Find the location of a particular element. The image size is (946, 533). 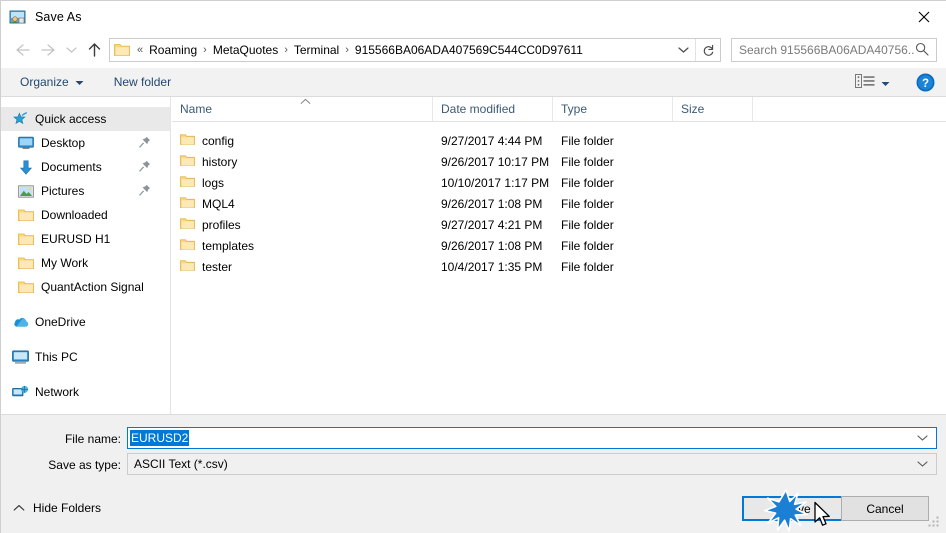

up-button is located at coordinates (94, 50).